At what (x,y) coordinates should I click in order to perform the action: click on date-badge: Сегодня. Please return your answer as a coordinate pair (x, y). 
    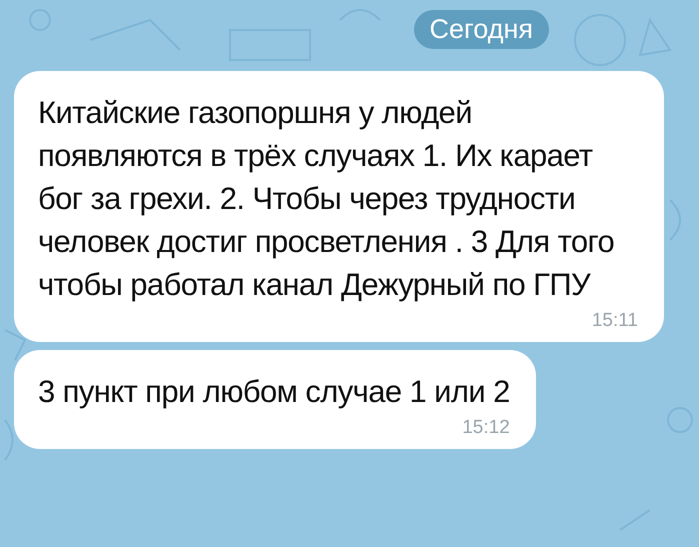
    Looking at the image, I should click on (481, 29).